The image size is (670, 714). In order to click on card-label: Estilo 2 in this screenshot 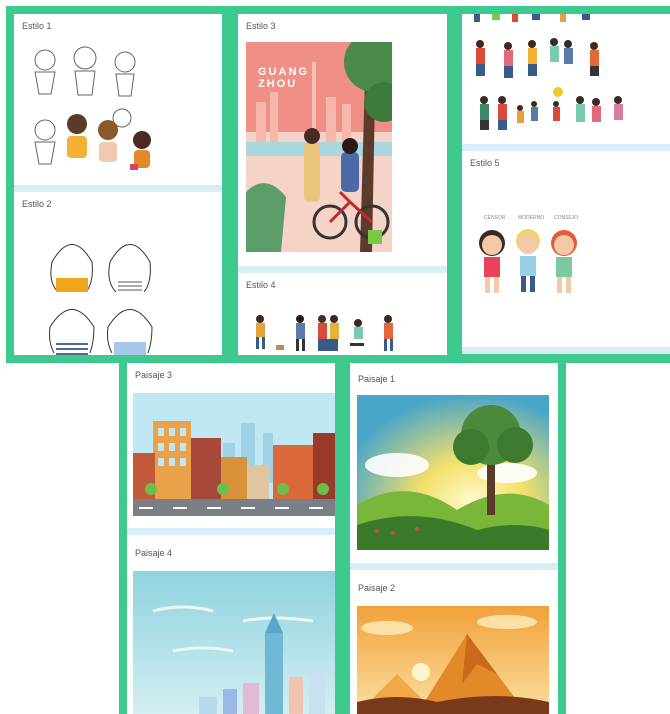, I will do `click(37, 204)`.